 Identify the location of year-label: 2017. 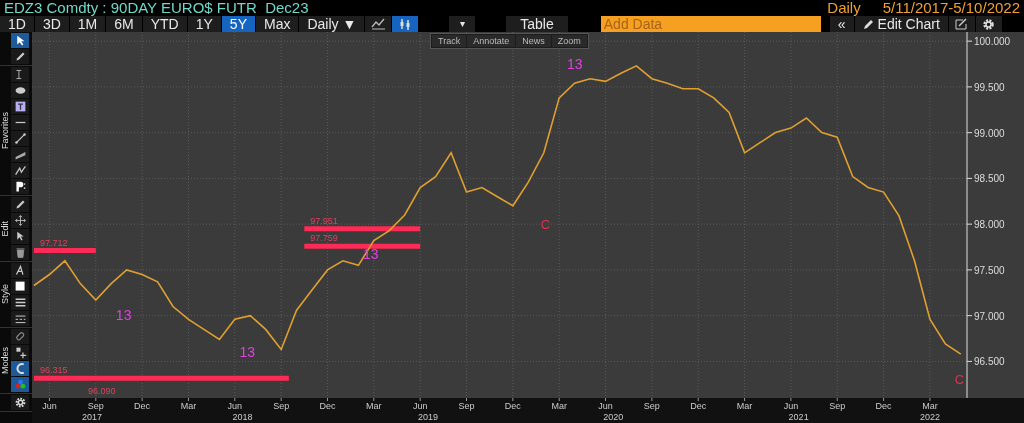
(91, 417).